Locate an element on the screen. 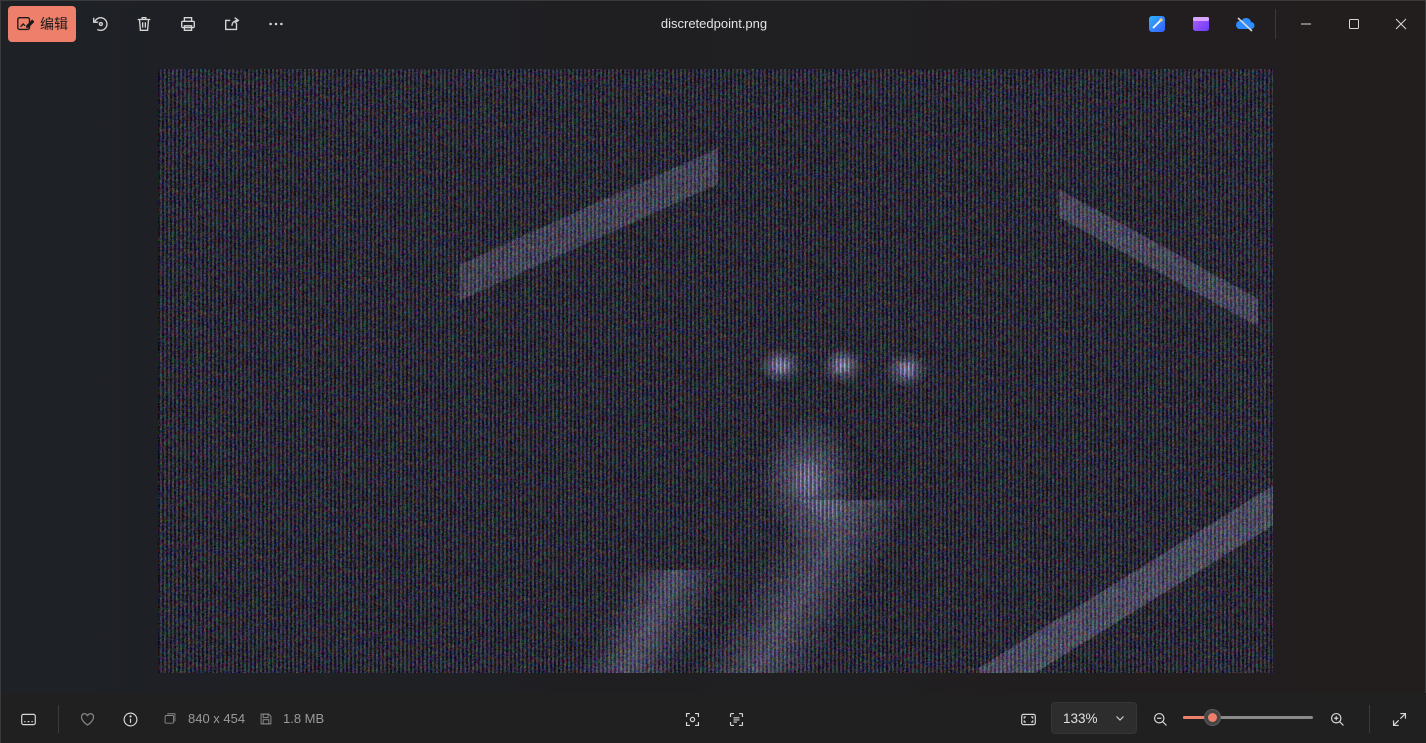 The width and height of the screenshot is (1426, 743). more-options-button is located at coordinates (276, 24).